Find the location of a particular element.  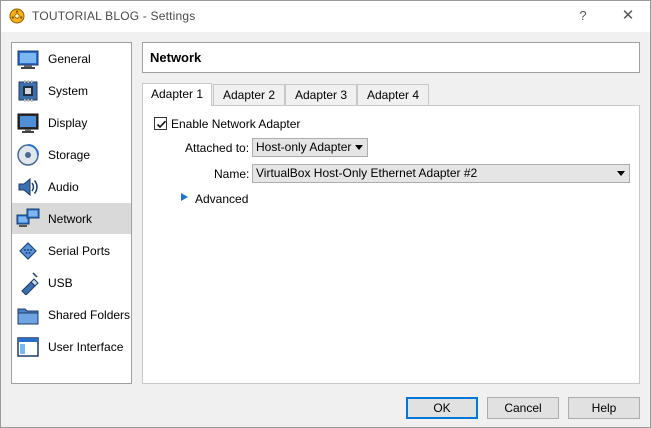

serial-ports-icon is located at coordinates (28, 250).